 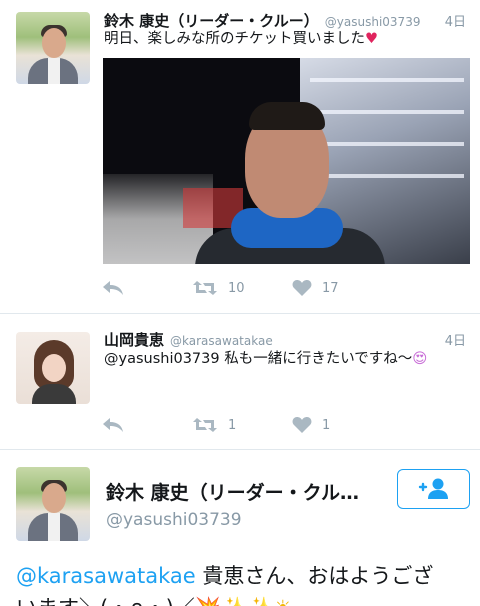 I want to click on user-name: 山岡貴恵, so click(x=134, y=339).